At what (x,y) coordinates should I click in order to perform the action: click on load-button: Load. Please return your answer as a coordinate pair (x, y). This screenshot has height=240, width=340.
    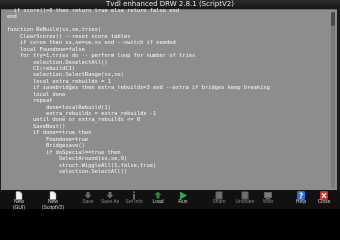
    Looking at the image, I should click on (158, 199).